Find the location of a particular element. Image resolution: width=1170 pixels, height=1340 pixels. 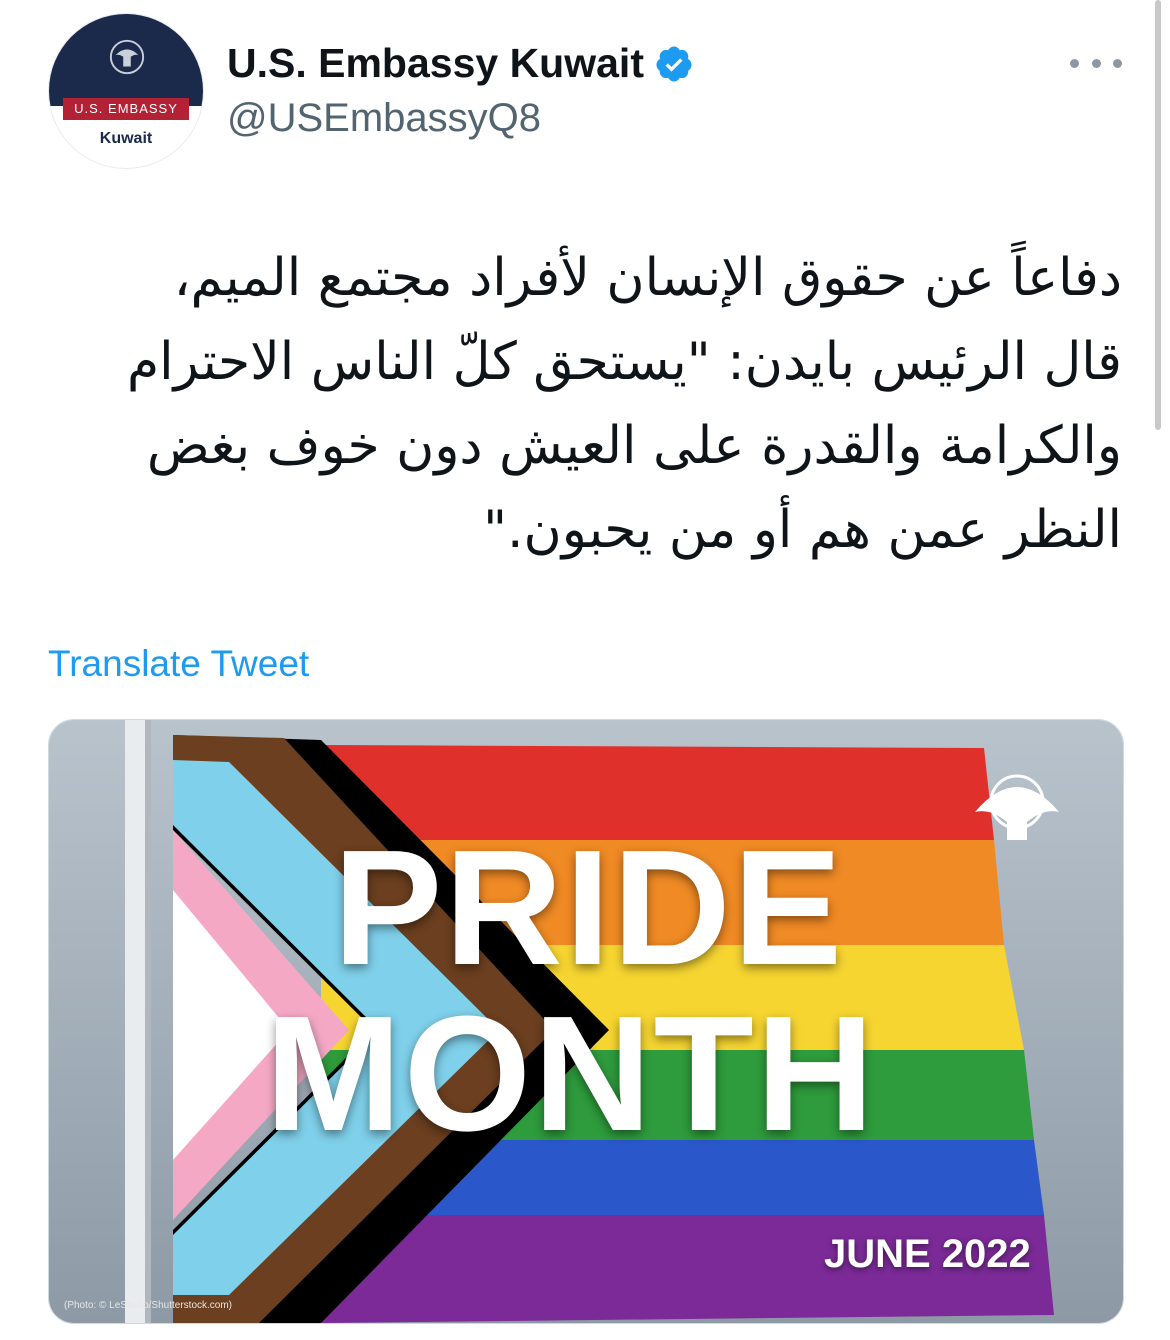

avatar-band-text: U.S. EMBASSY is located at coordinates (126, 109).